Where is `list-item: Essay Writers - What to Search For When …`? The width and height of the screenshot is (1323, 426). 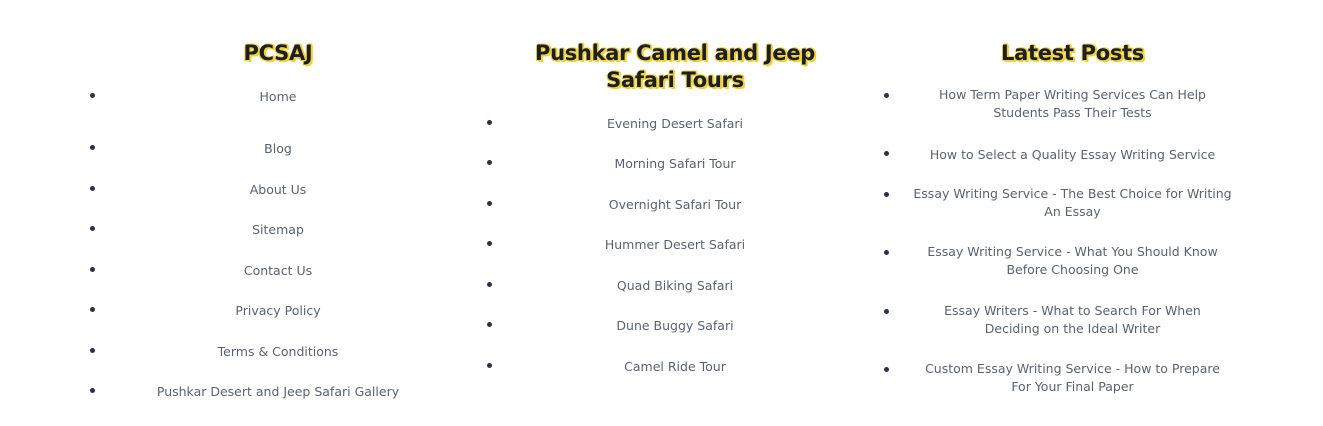
list-item: Essay Writers - What to Search For When … is located at coordinates (1072, 320).